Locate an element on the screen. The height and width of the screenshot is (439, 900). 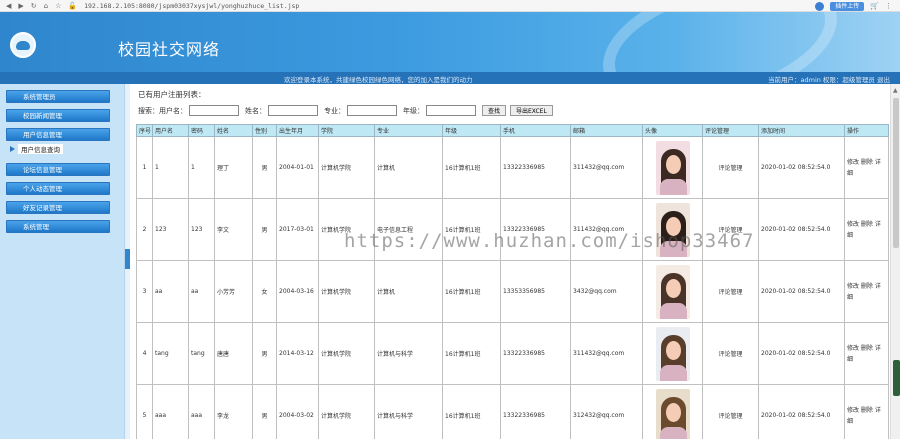
grade-label: 年级： is located at coordinates (413, 110).